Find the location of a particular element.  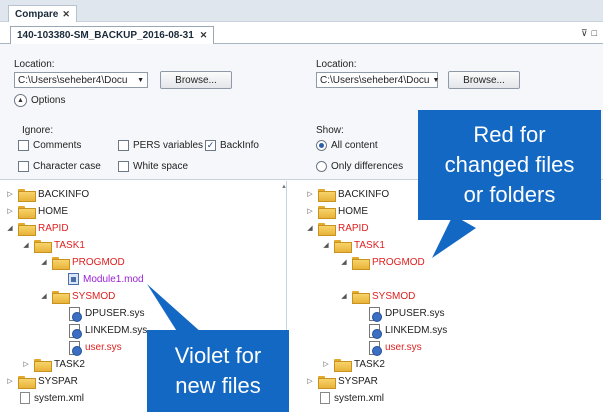

callout-line: or folders is located at coordinates (509, 194).